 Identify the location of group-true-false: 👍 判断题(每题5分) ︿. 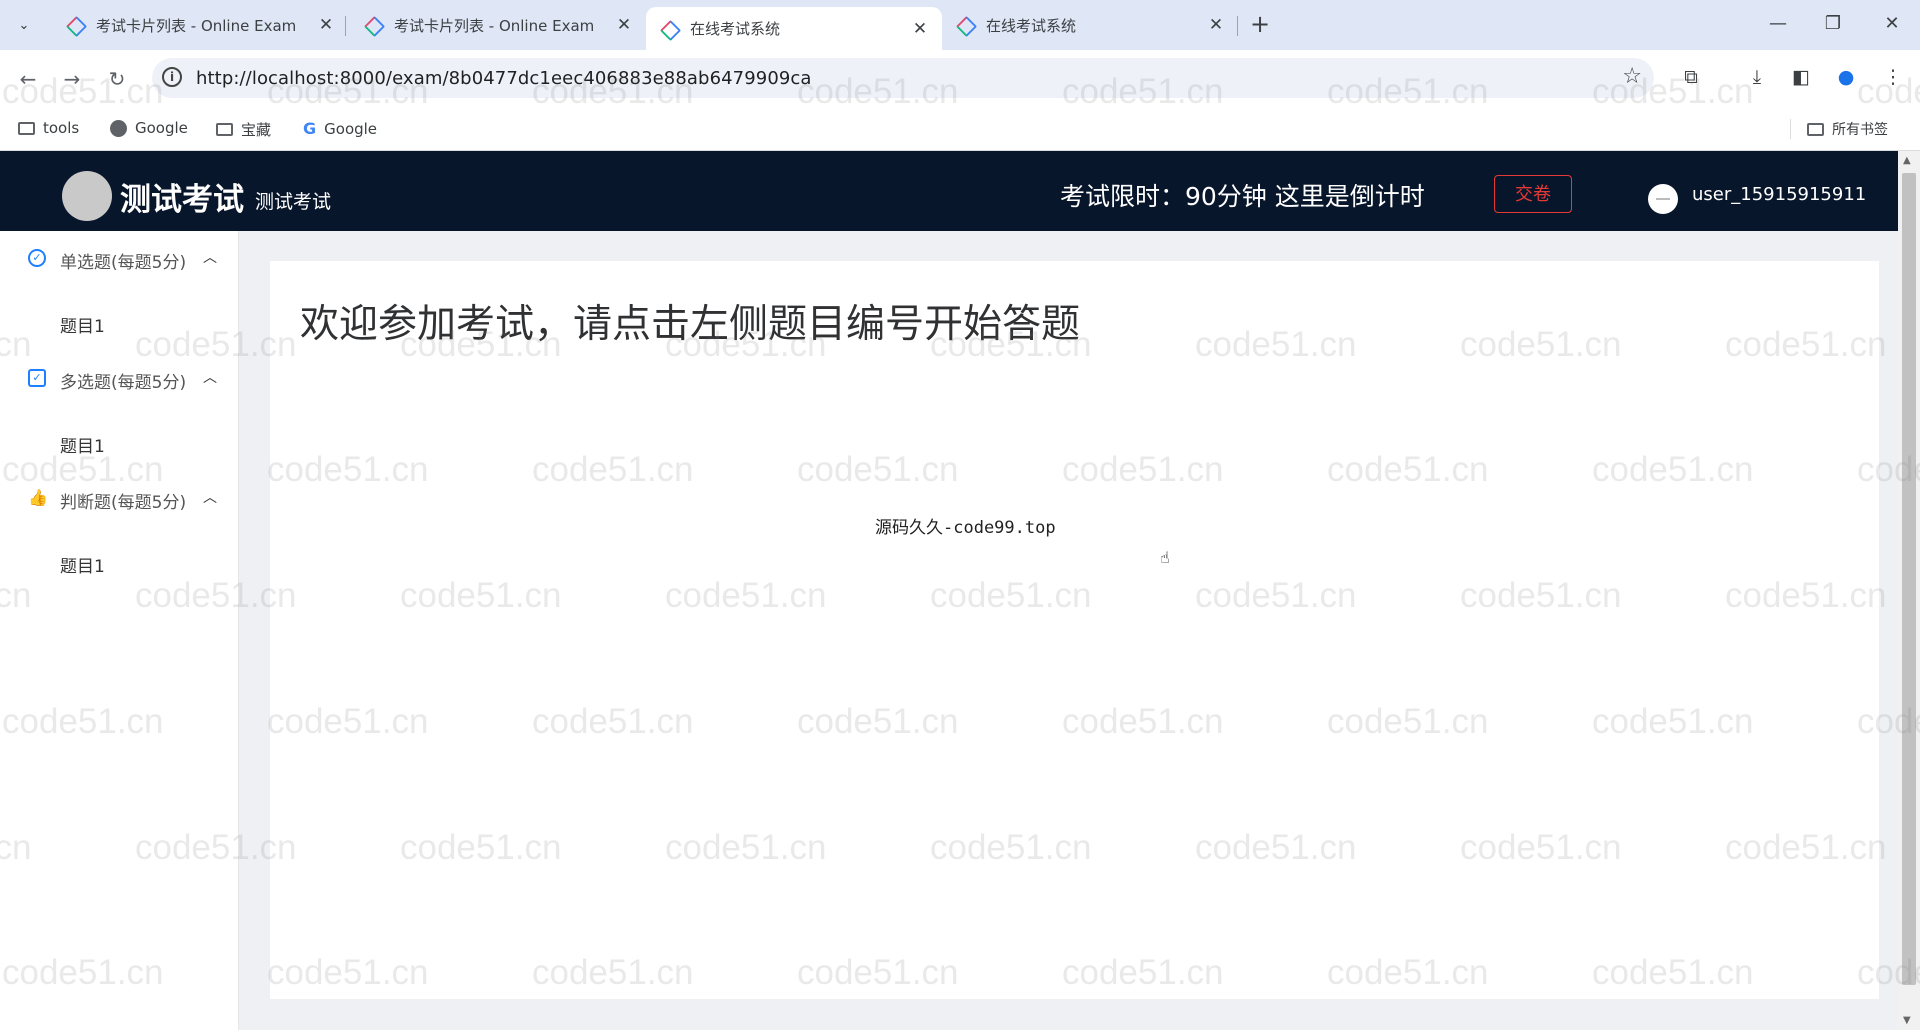
(119, 499).